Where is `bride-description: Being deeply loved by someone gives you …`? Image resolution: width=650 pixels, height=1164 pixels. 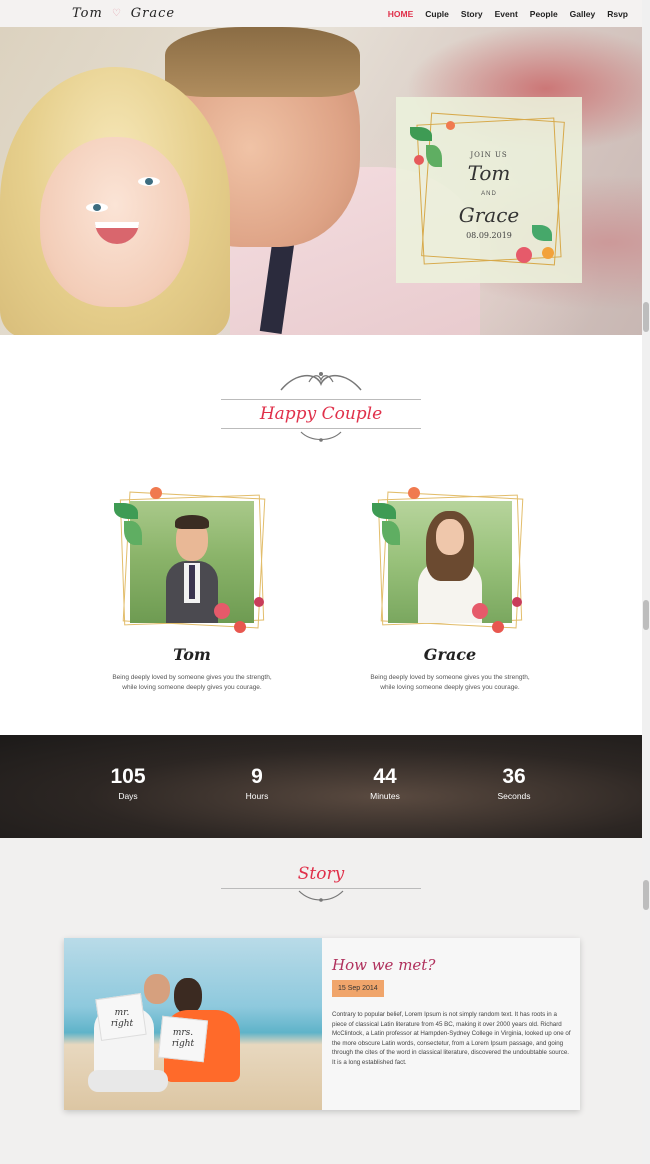 bride-description: Being deeply loved by someone gives you … is located at coordinates (450, 683).